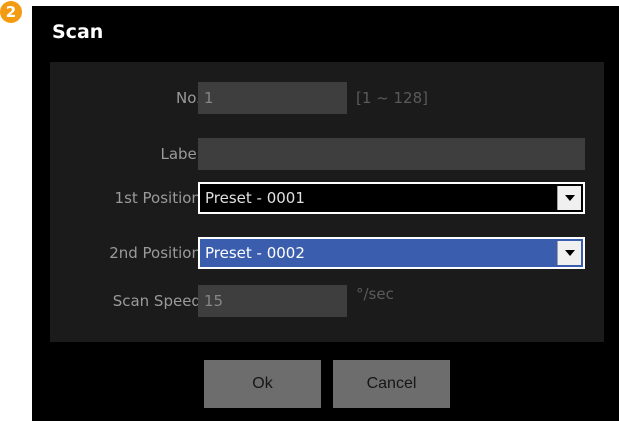 The image size is (619, 421). What do you see at coordinates (255, 198) in the screenshot?
I see `pos1-value: Preset - 0001` at bounding box center [255, 198].